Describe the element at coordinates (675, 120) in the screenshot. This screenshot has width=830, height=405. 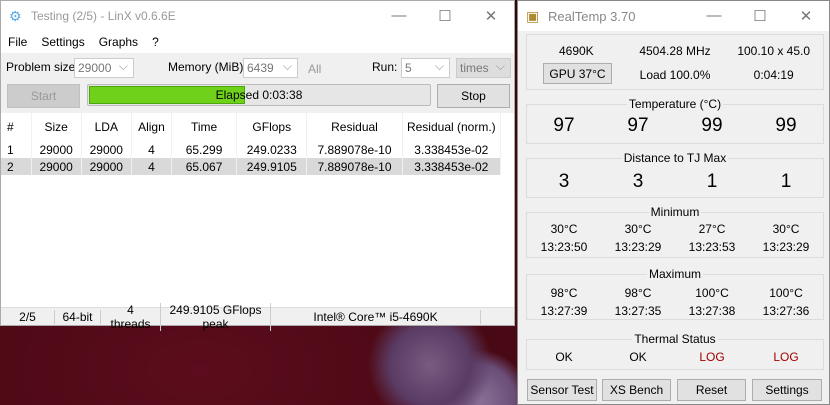
I see `temperature-group: Temperature (°C) 97 97 99 99` at that location.